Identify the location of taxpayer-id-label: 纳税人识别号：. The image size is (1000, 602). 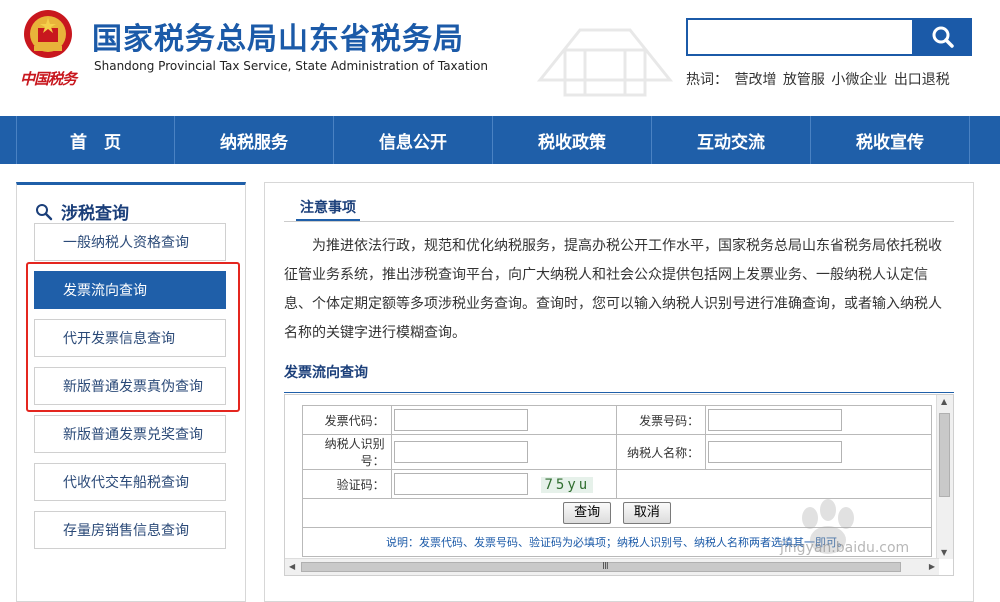
(347, 452).